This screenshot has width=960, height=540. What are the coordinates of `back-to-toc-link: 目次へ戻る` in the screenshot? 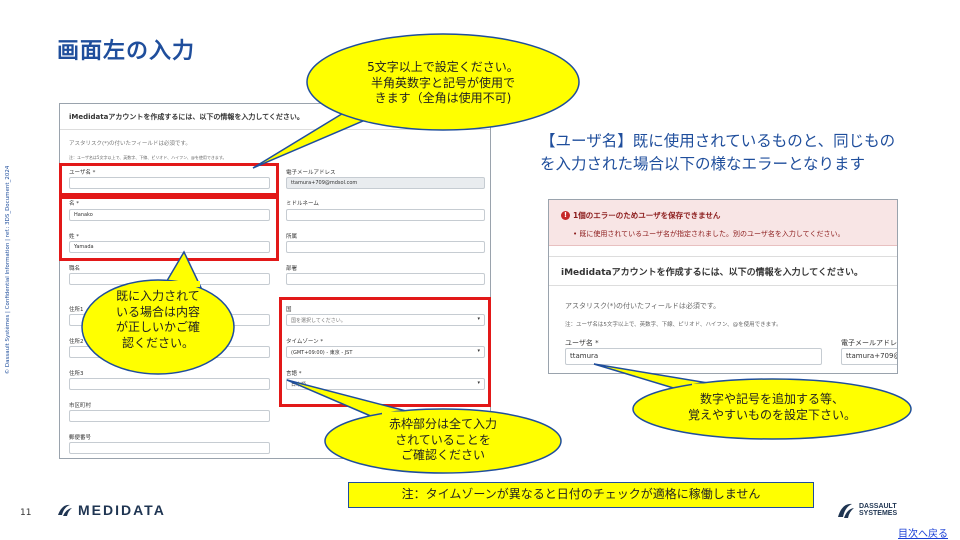 It's located at (923, 532).